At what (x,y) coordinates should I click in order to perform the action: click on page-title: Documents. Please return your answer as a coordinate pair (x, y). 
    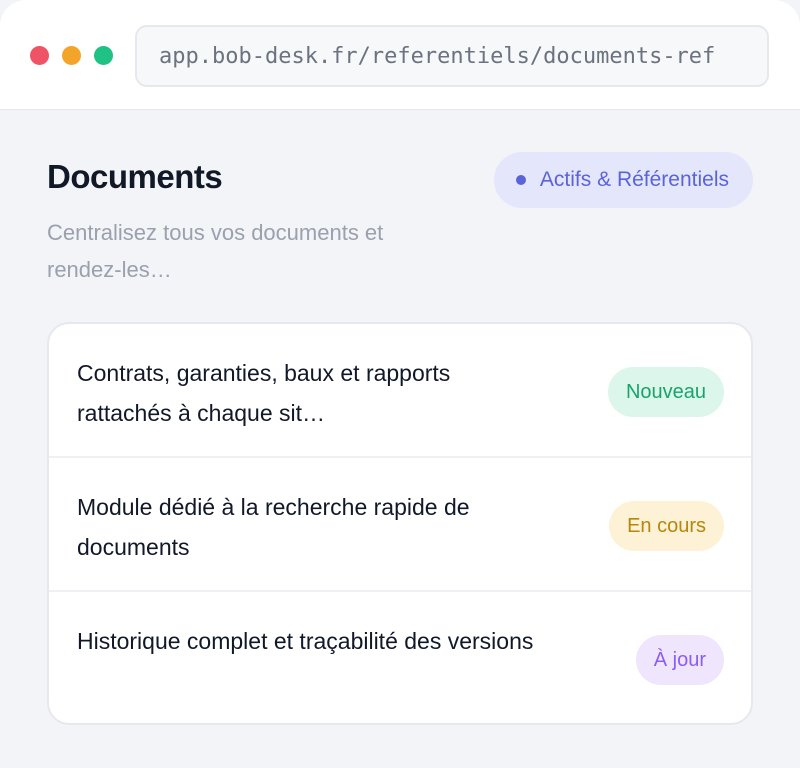
    Looking at the image, I should click on (135, 176).